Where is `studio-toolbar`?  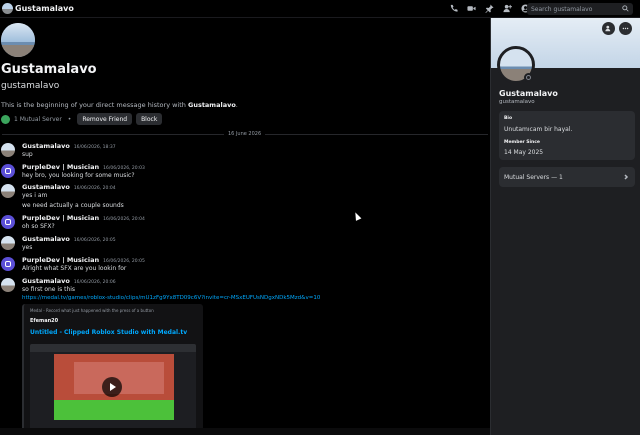 studio-toolbar is located at coordinates (113, 348).